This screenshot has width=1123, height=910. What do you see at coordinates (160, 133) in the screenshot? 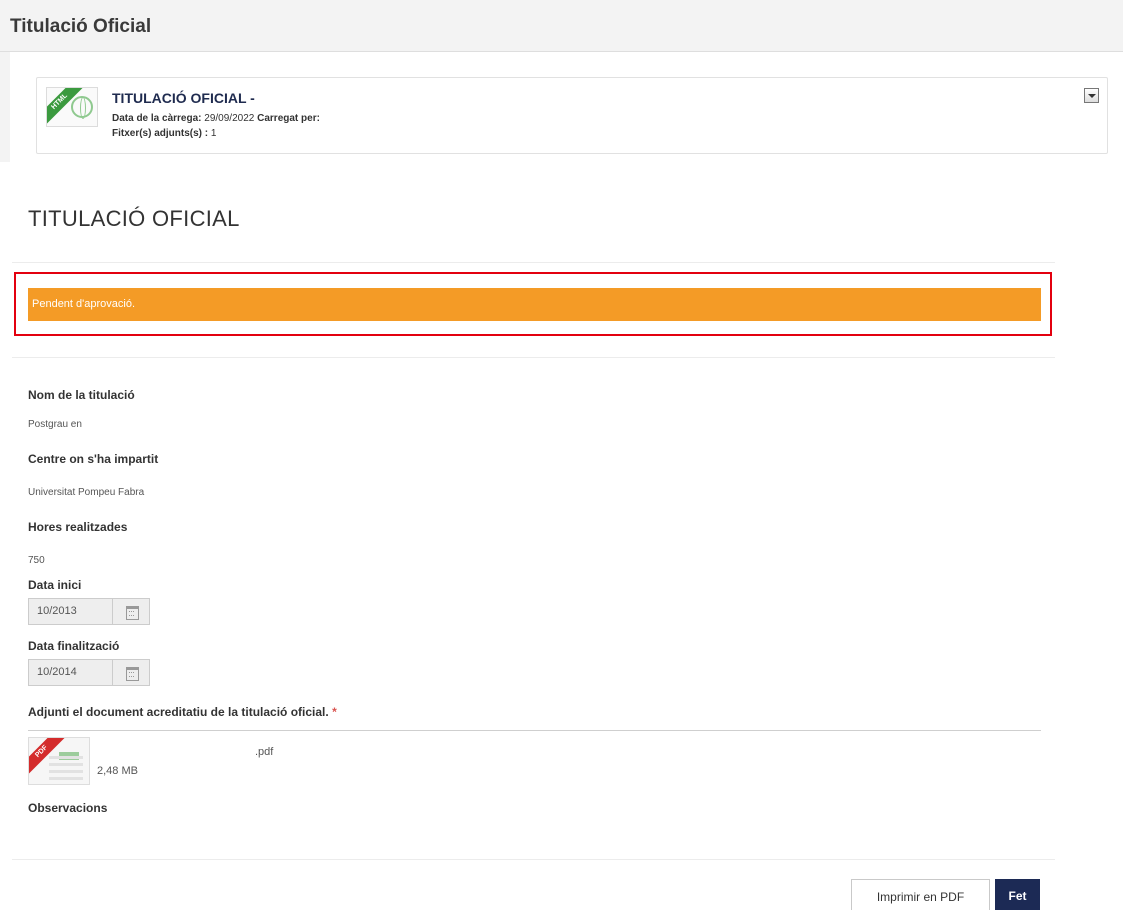
I see `attachments-label: Fitxer(s) adjunts(s) :` at bounding box center [160, 133].